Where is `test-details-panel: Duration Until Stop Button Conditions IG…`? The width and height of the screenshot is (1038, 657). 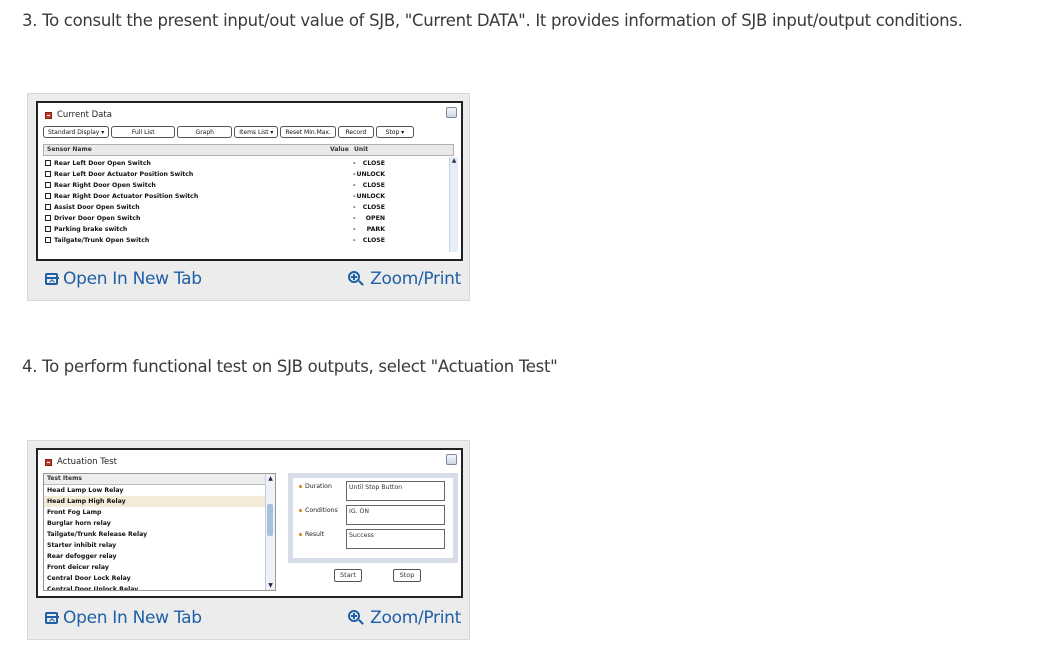
test-details-panel: Duration Until Stop Button Conditions IG… is located at coordinates (373, 518).